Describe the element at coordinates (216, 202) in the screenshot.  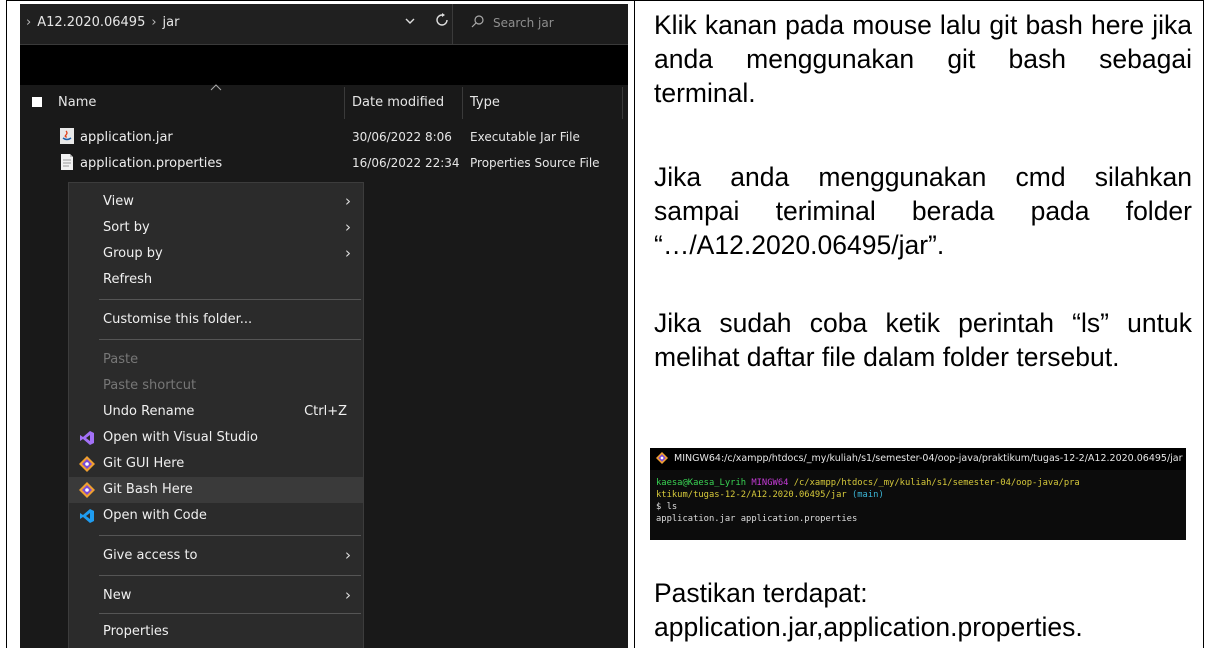
I see `menu-item-view: View ›` at that location.